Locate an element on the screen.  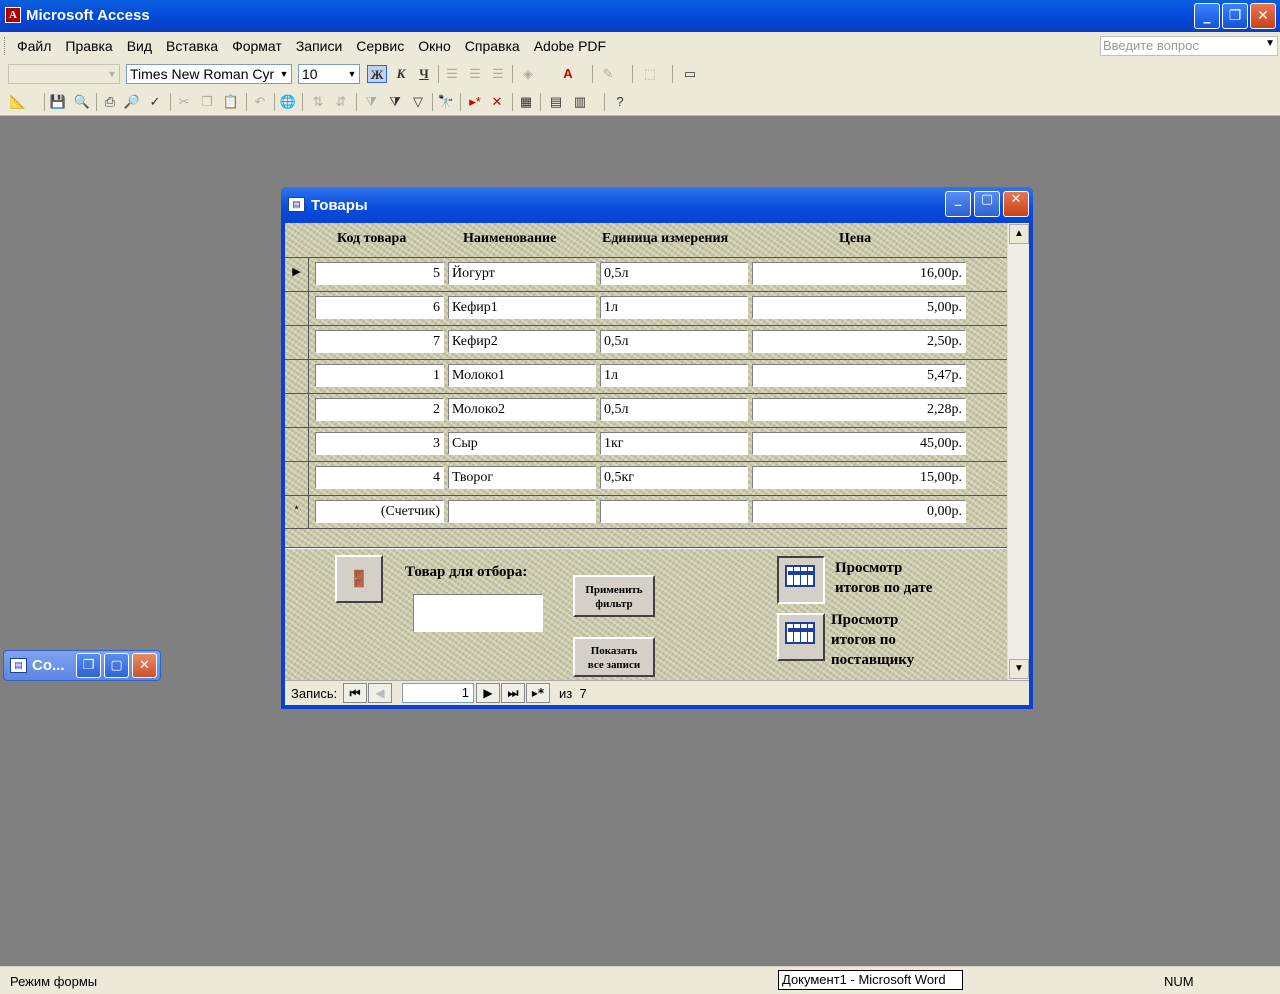
code-cell: 3 is located at coordinates (379, 443).